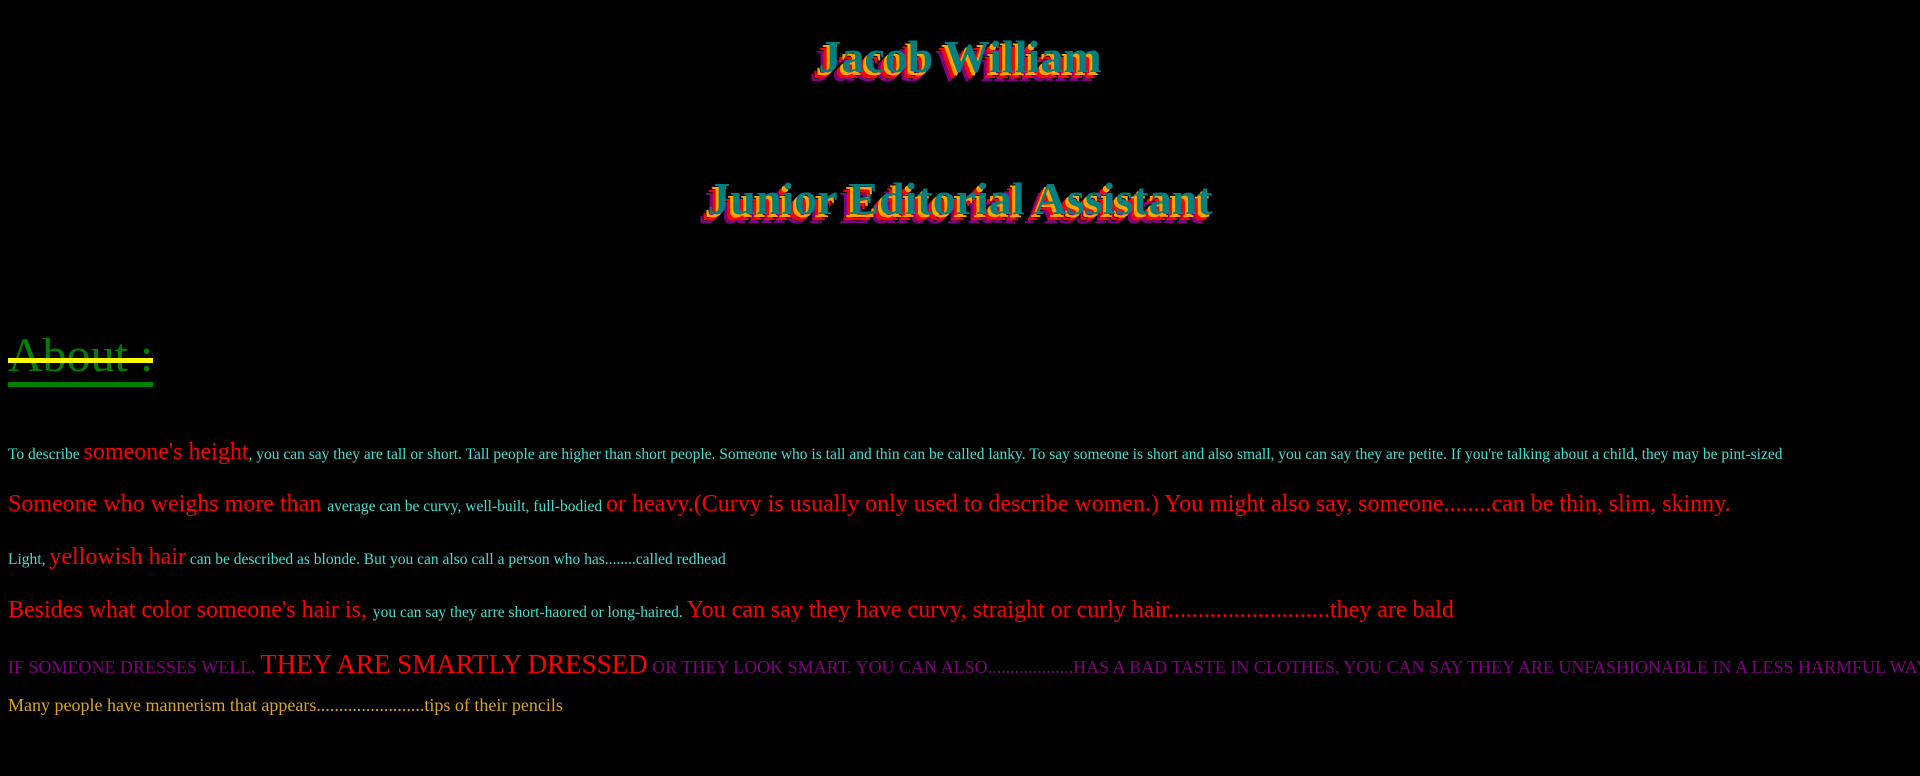  I want to click on text-uppercase: IF SOMEONE DRESSES WELL,, so click(134, 667).